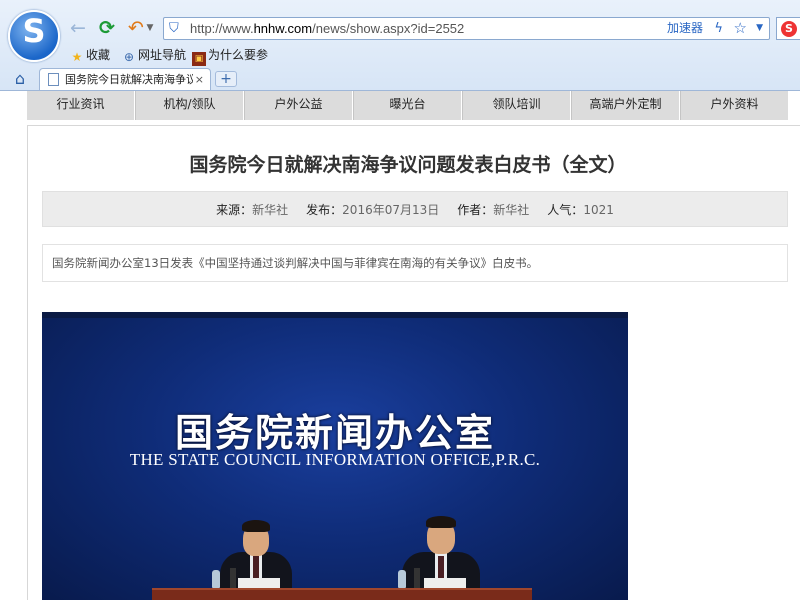  Describe the element at coordinates (150, 28) in the screenshot. I see `chevron-down-icon: ▼` at that location.